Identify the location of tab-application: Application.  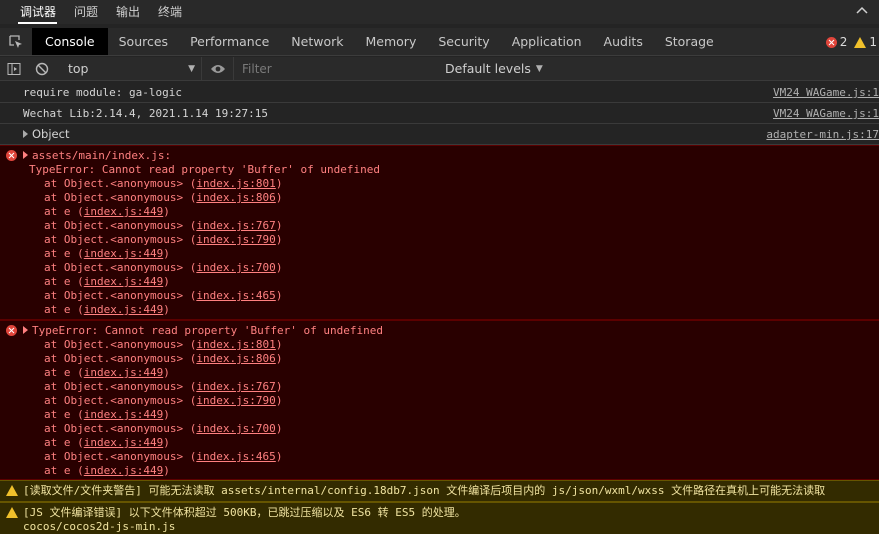
(547, 41).